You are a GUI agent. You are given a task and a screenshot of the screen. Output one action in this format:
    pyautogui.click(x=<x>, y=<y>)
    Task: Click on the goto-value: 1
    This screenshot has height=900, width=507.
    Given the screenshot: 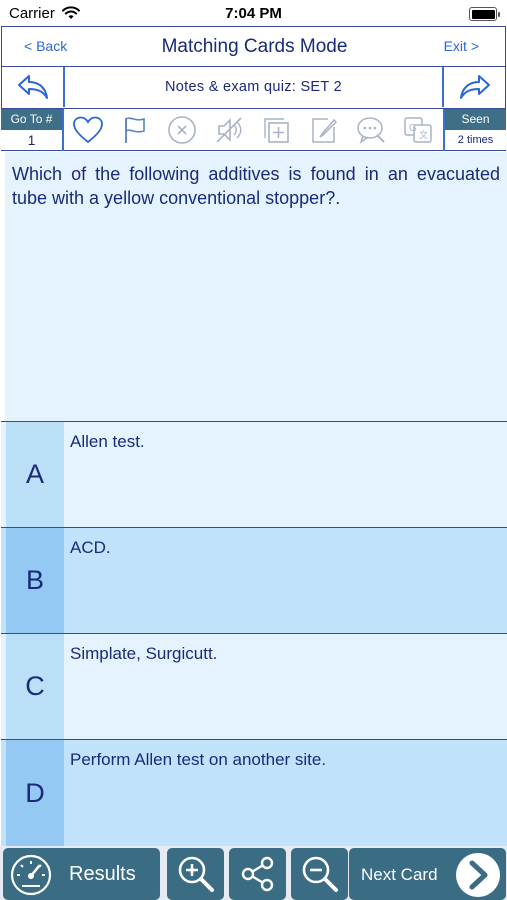 What is the action you would take?
    pyautogui.click(x=31, y=140)
    